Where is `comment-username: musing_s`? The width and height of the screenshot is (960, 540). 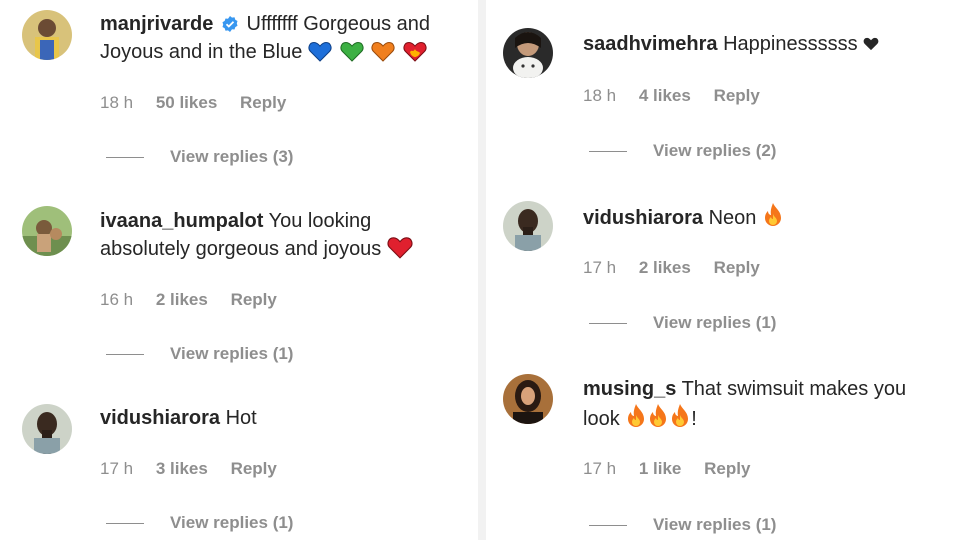
comment-username: musing_s is located at coordinates (629, 389).